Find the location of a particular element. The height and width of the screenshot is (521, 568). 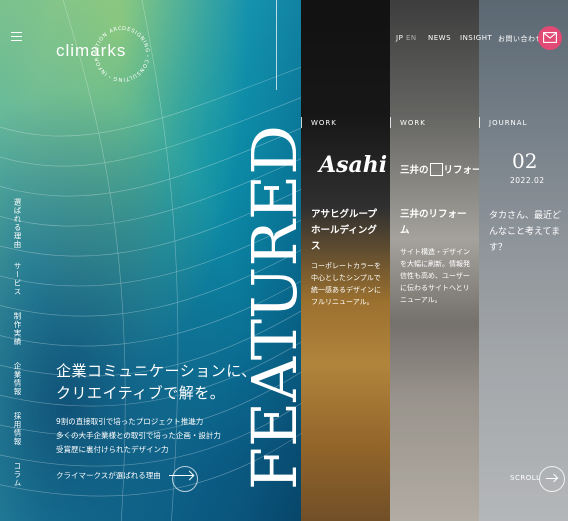

nav-insight: INSIGHT is located at coordinates (476, 38).